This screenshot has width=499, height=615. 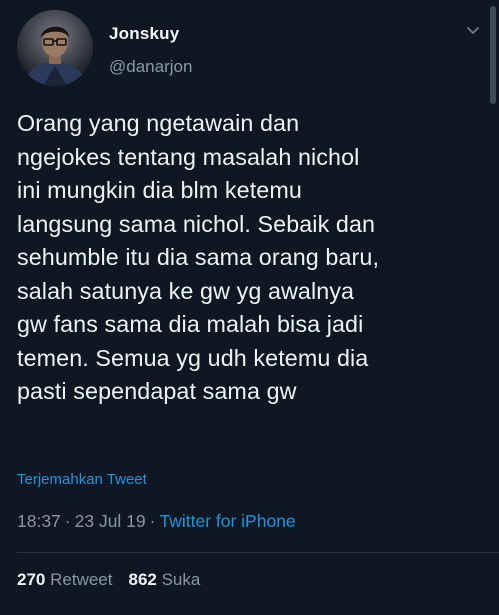 What do you see at coordinates (81, 579) in the screenshot?
I see `retweet-label: Retweet` at bounding box center [81, 579].